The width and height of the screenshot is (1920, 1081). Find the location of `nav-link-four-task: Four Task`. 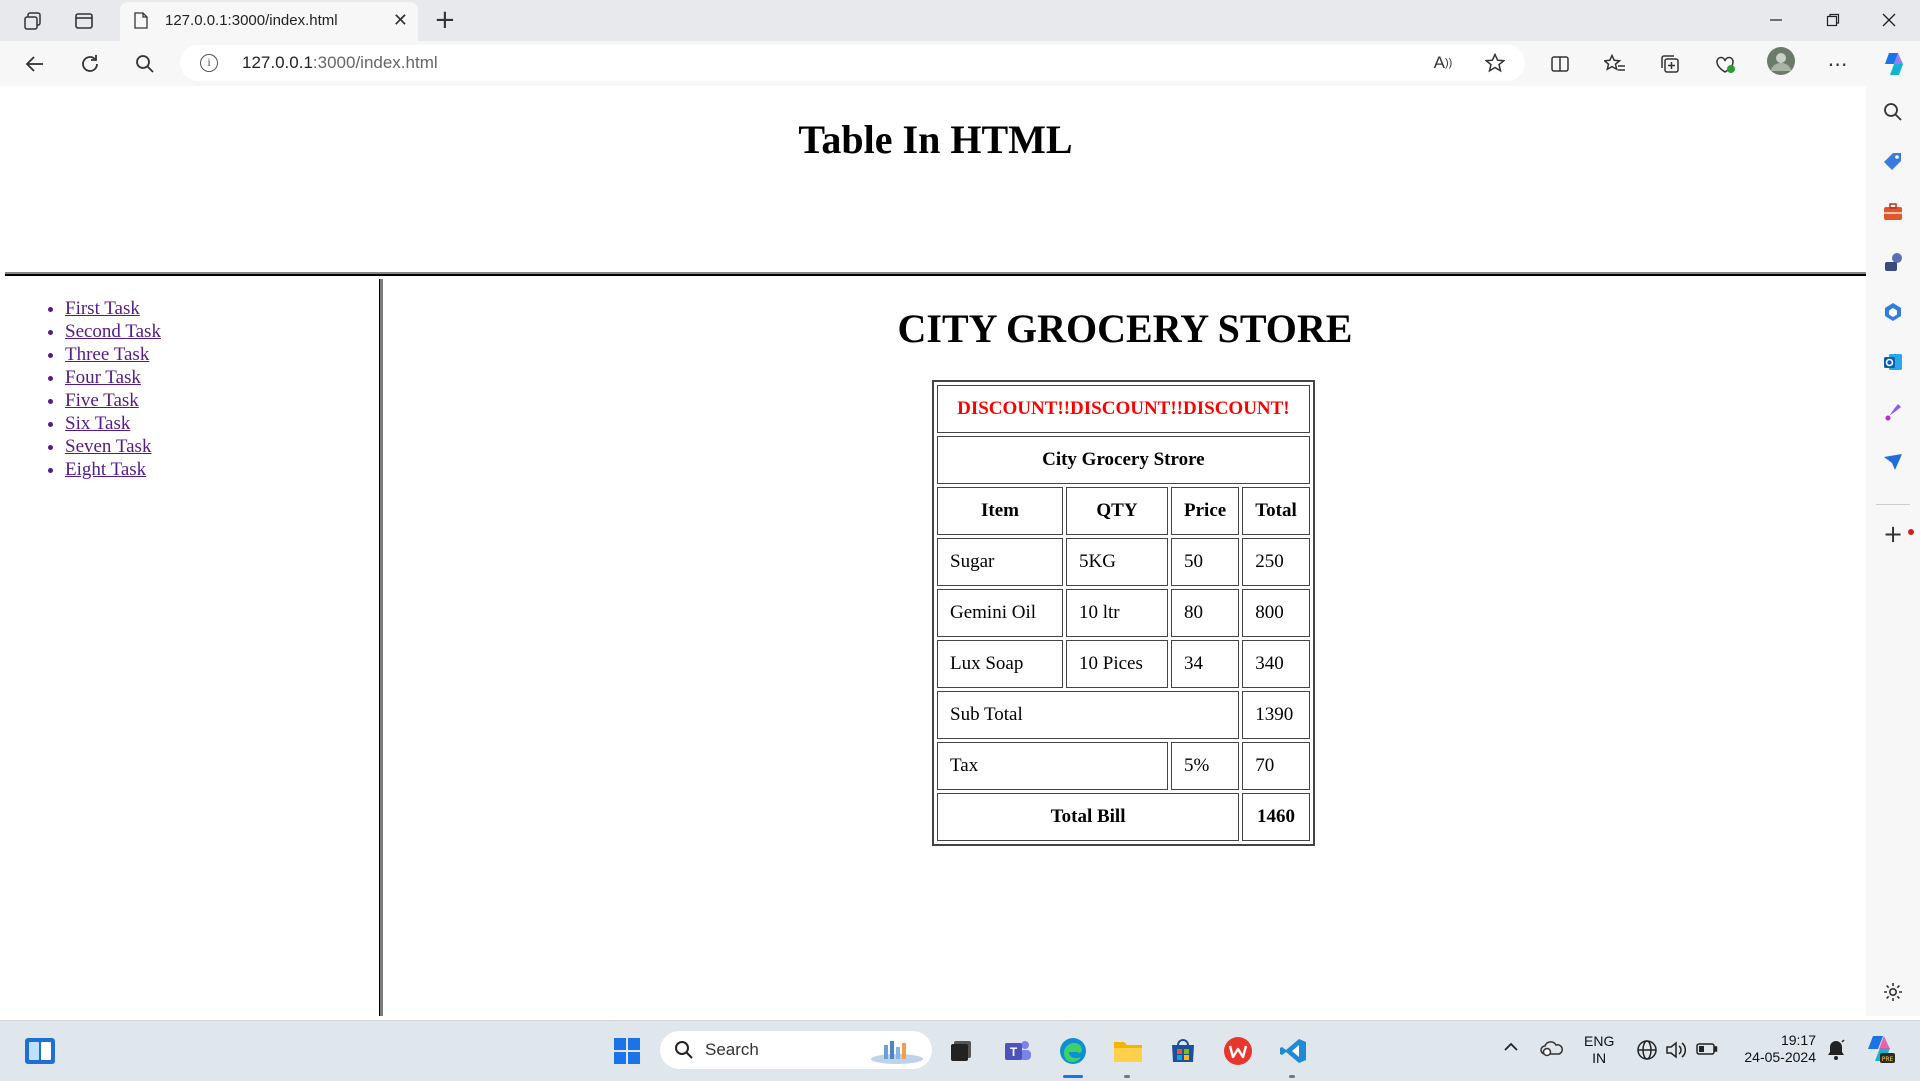

nav-link-four-task: Four Task is located at coordinates (103, 377).